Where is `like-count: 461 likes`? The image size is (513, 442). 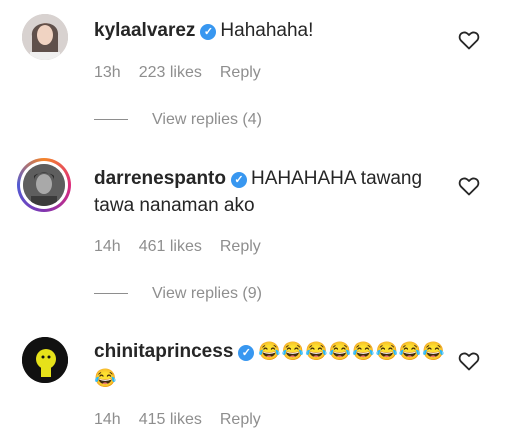 like-count: 461 likes is located at coordinates (170, 246).